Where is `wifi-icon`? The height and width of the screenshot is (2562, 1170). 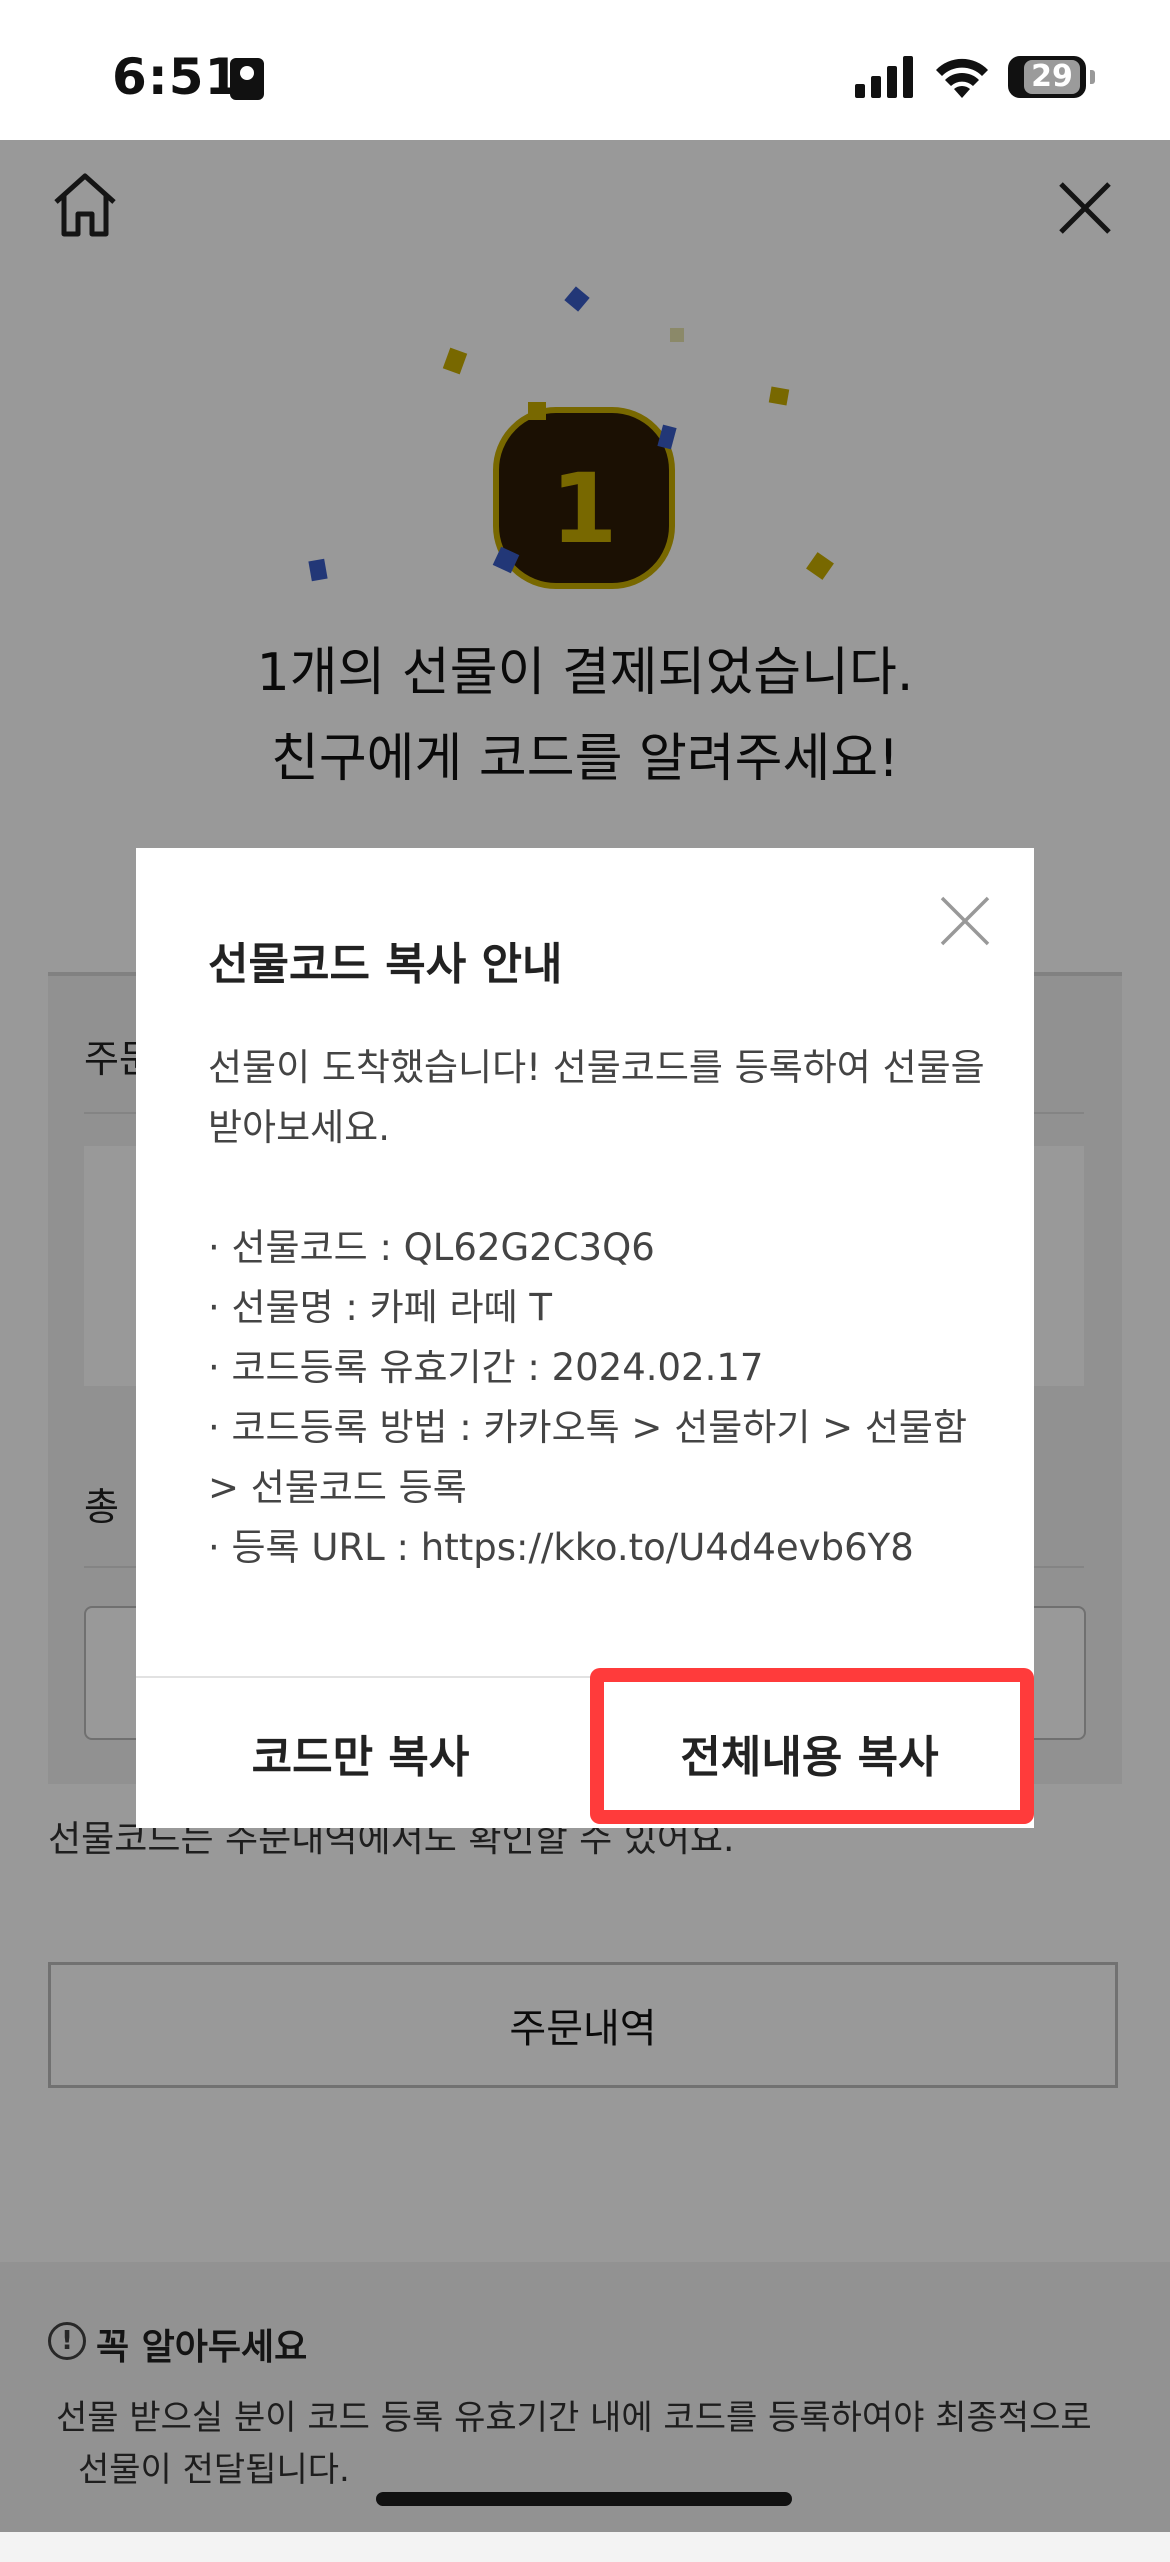 wifi-icon is located at coordinates (962, 78).